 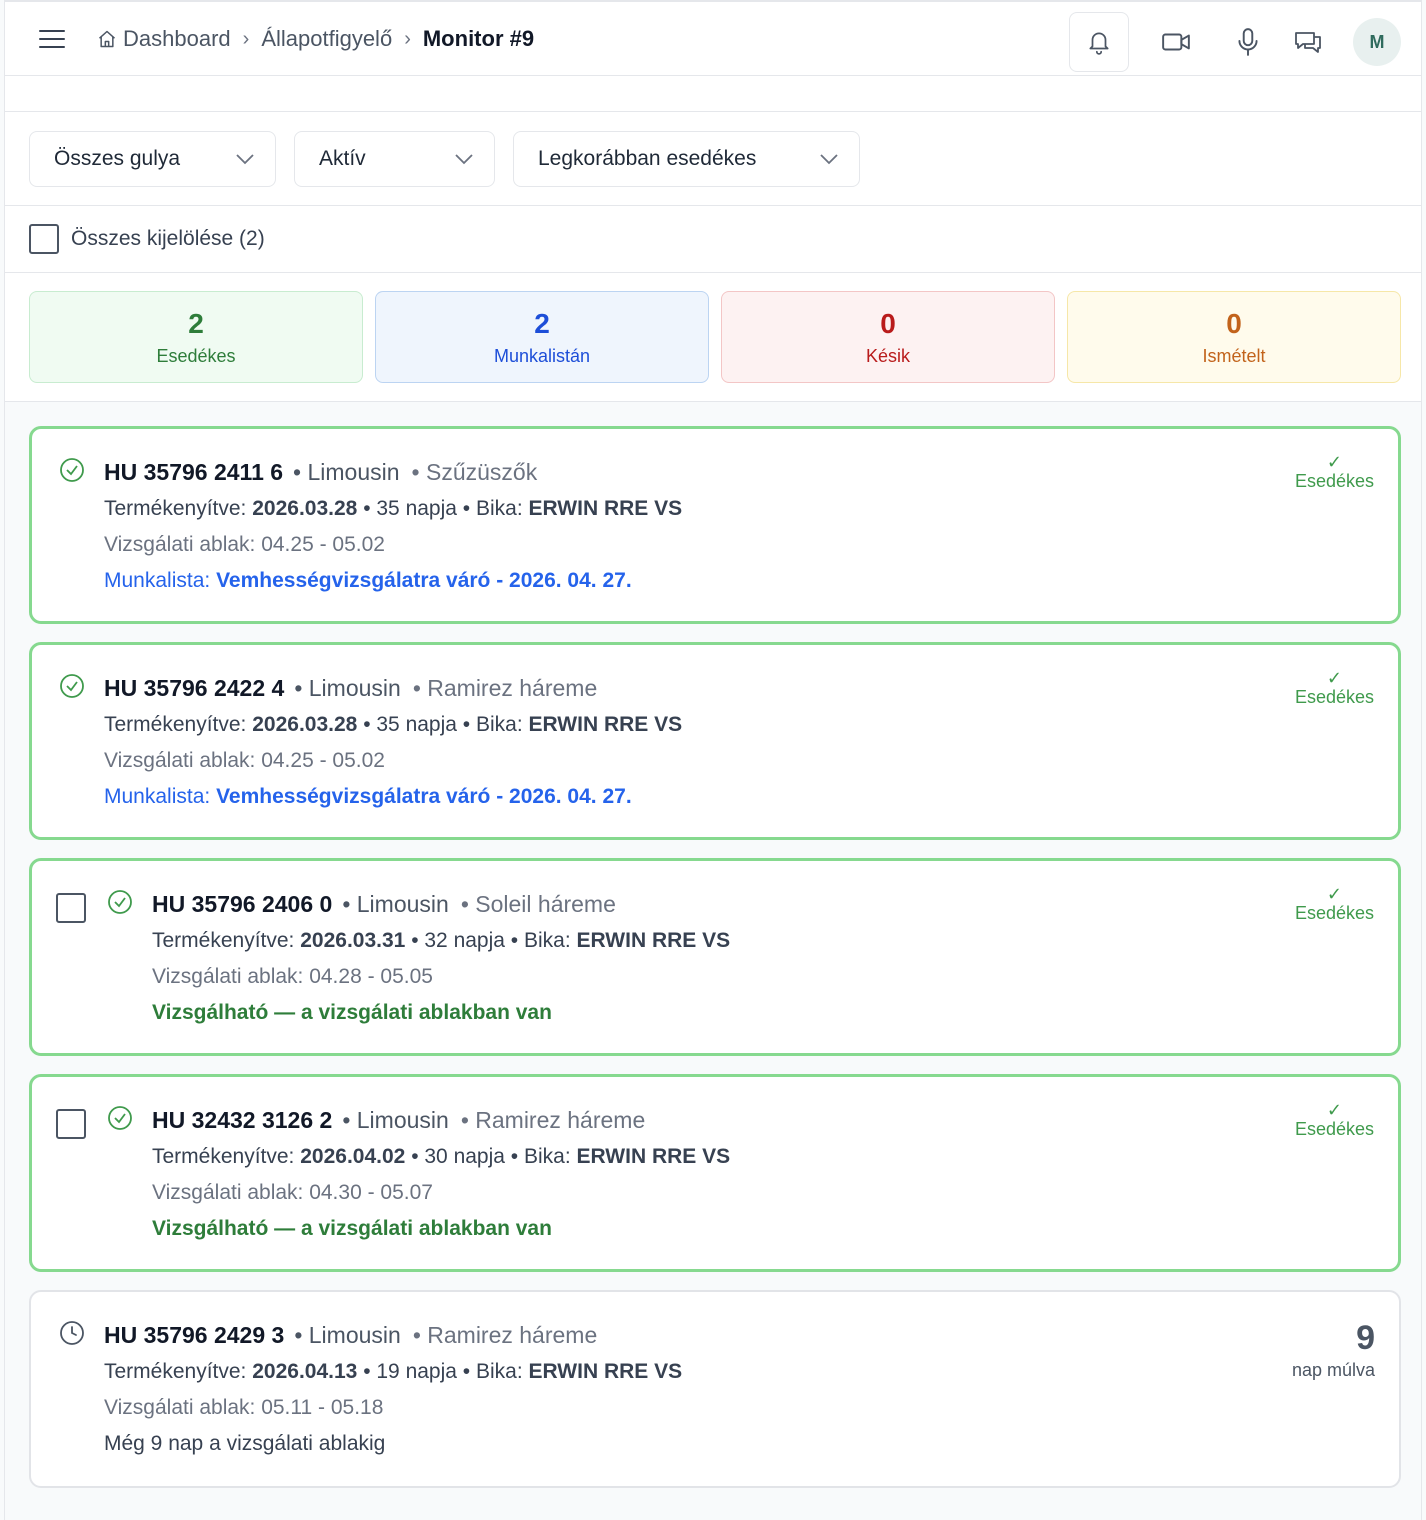 I want to click on notifications-button, so click(x=1099, y=42).